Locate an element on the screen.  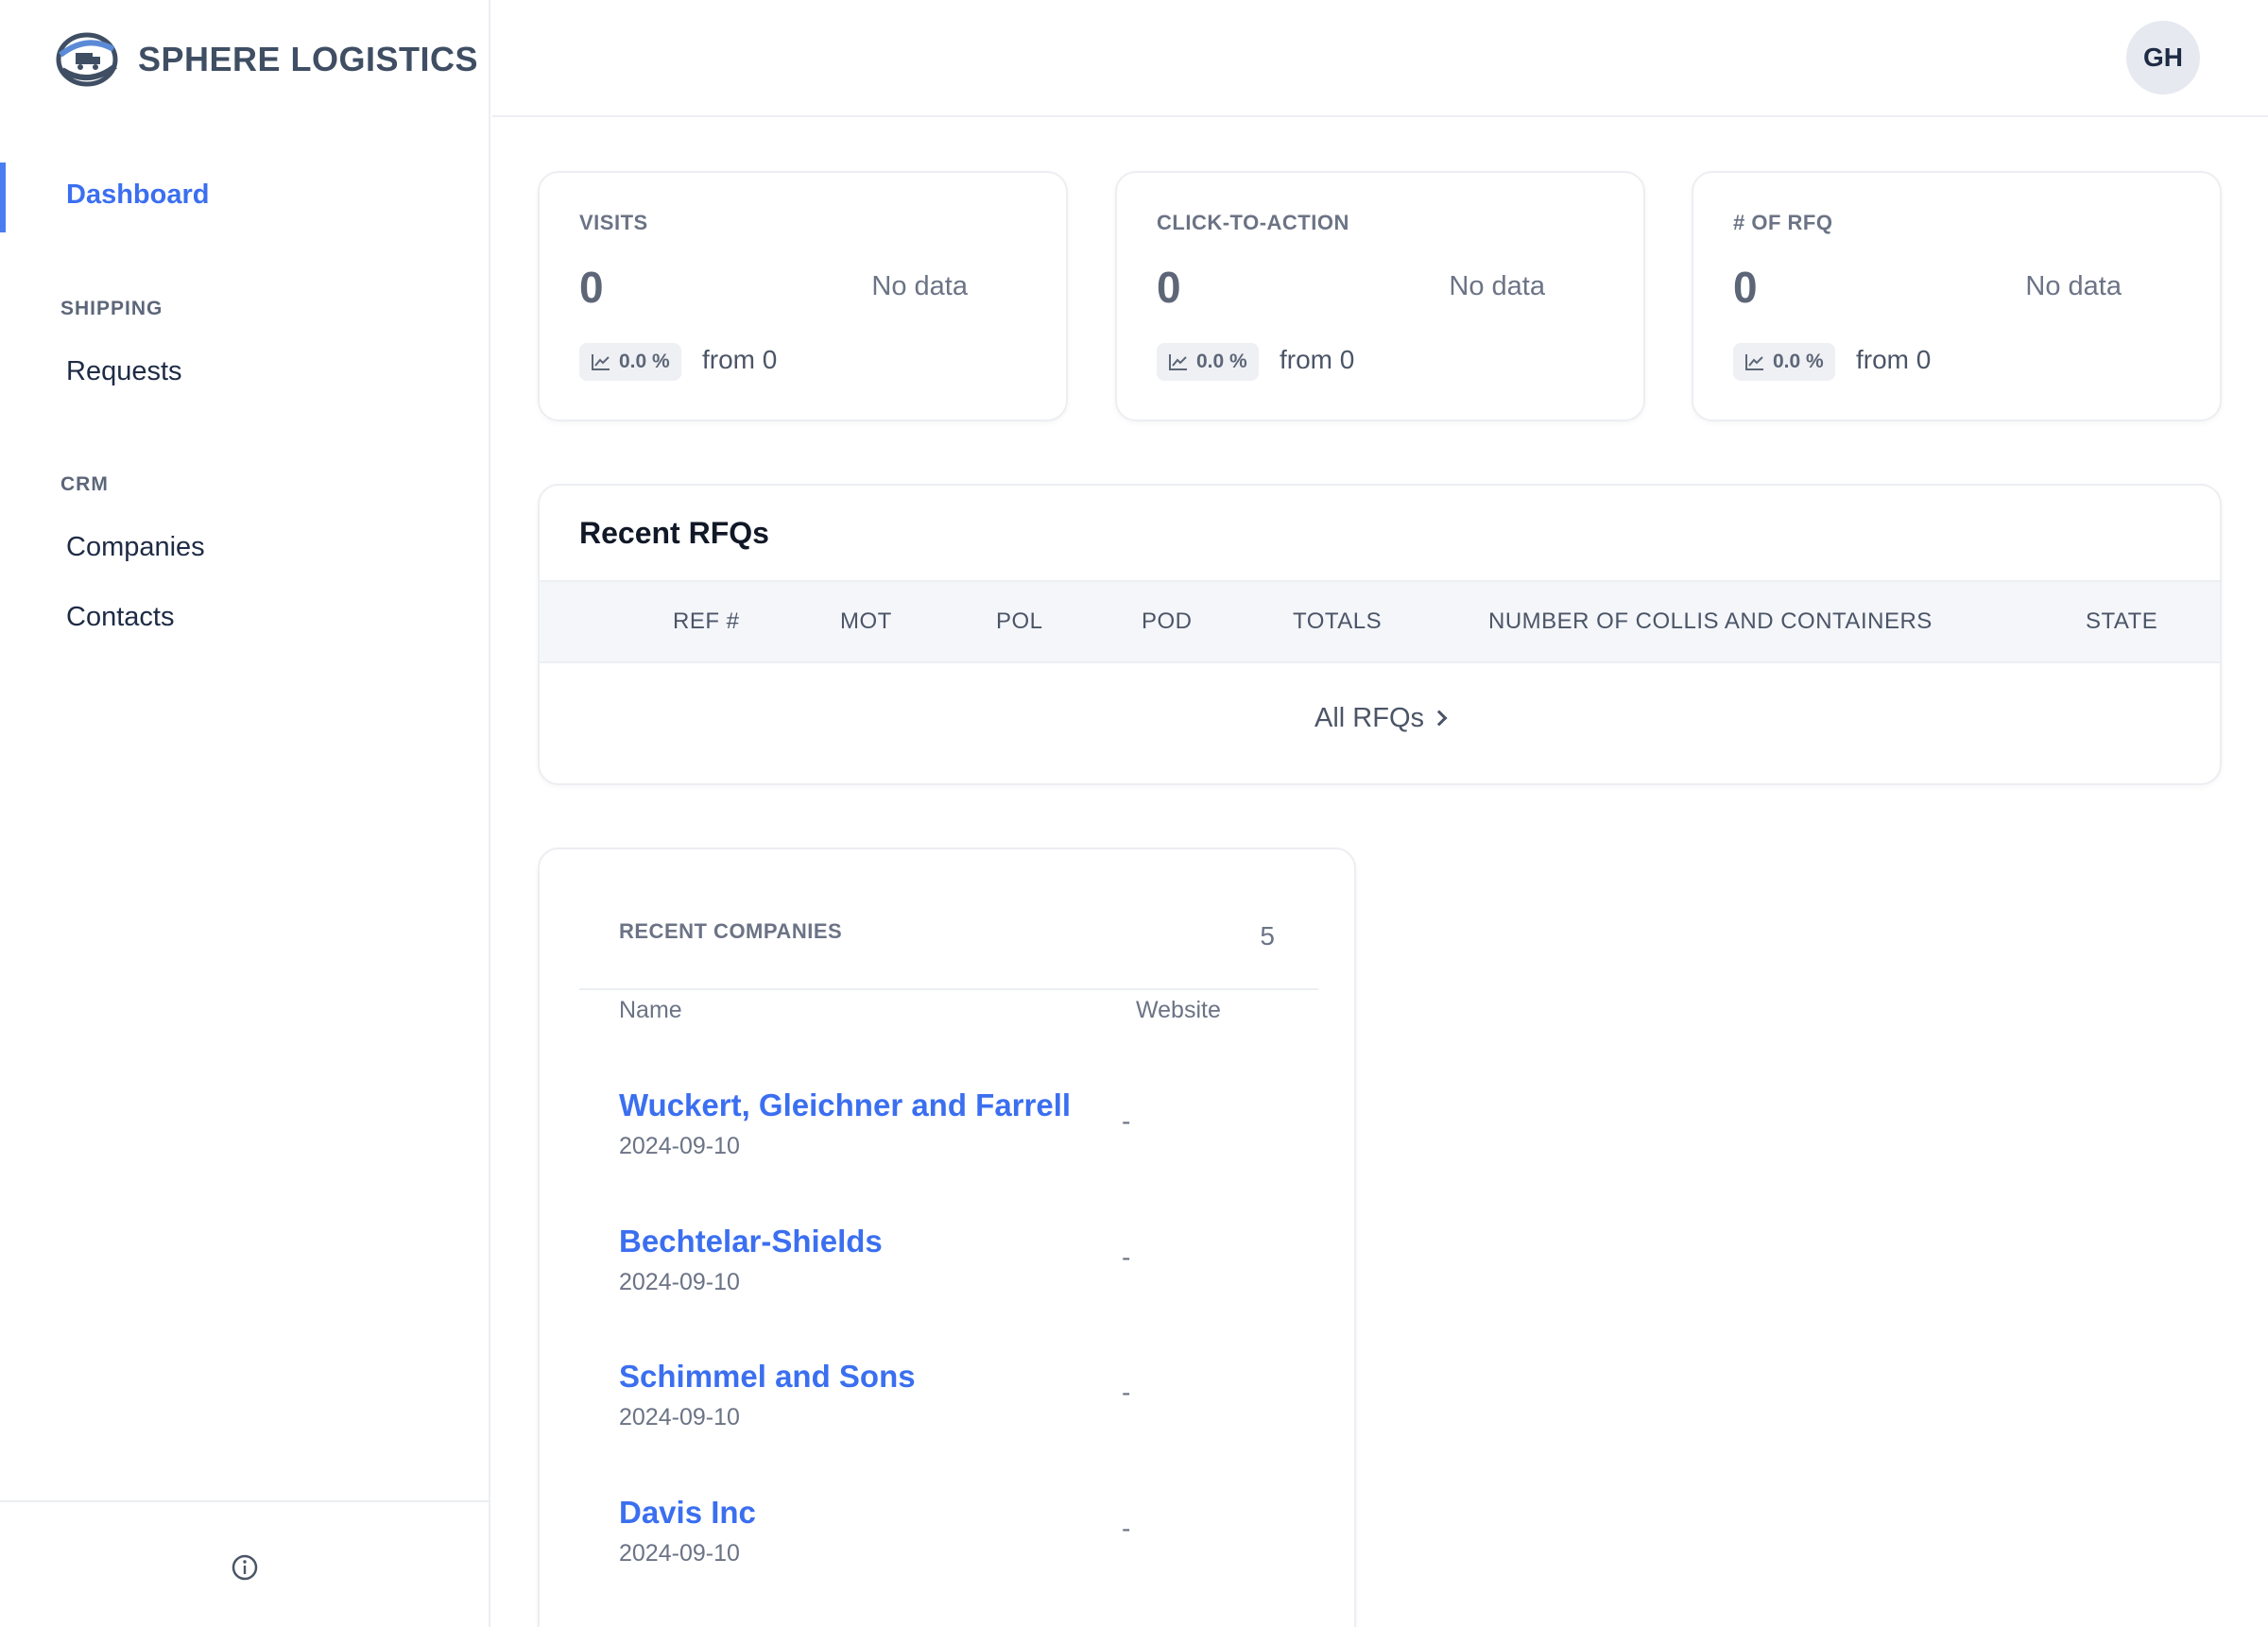
stat-card-click-to-action: CLICK-TO-ACTION 0 No data 0.0 % from 0 is located at coordinates (1380, 296).